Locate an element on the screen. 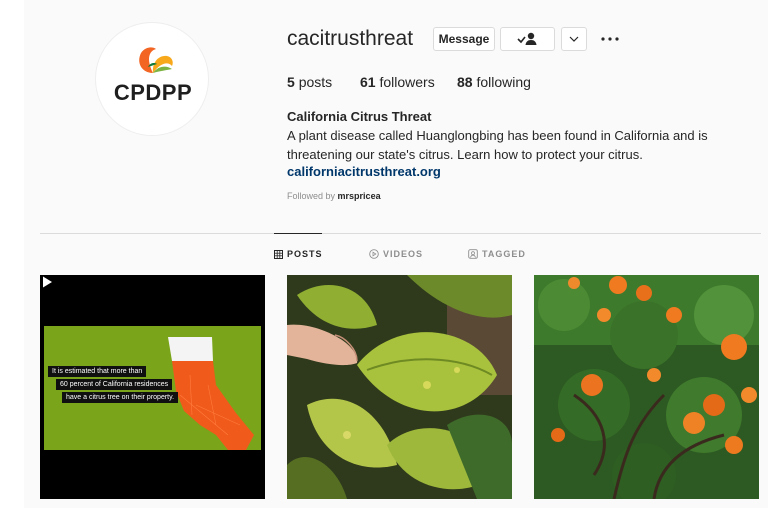 The width and height of the screenshot is (768, 508). profile-avatar: CPDPP is located at coordinates (152, 79).